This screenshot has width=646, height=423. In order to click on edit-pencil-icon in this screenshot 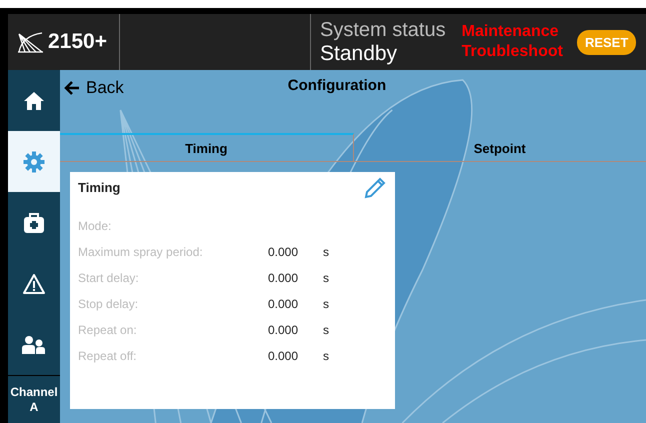, I will do `click(375, 188)`.